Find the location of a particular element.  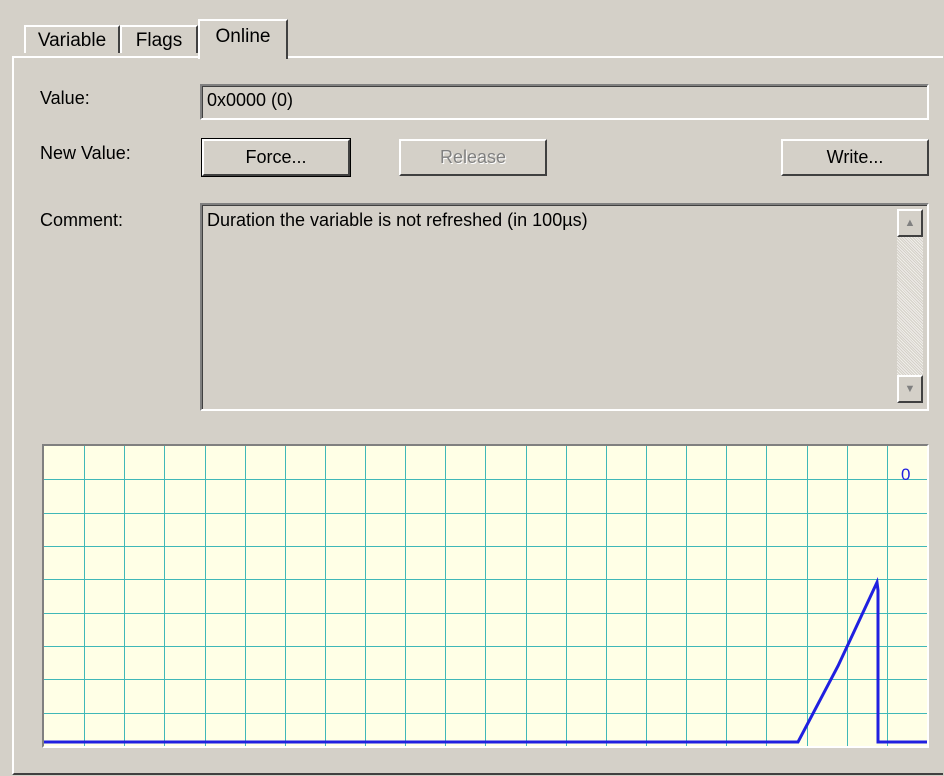

current-value-label: 0 is located at coordinates (905, 474).